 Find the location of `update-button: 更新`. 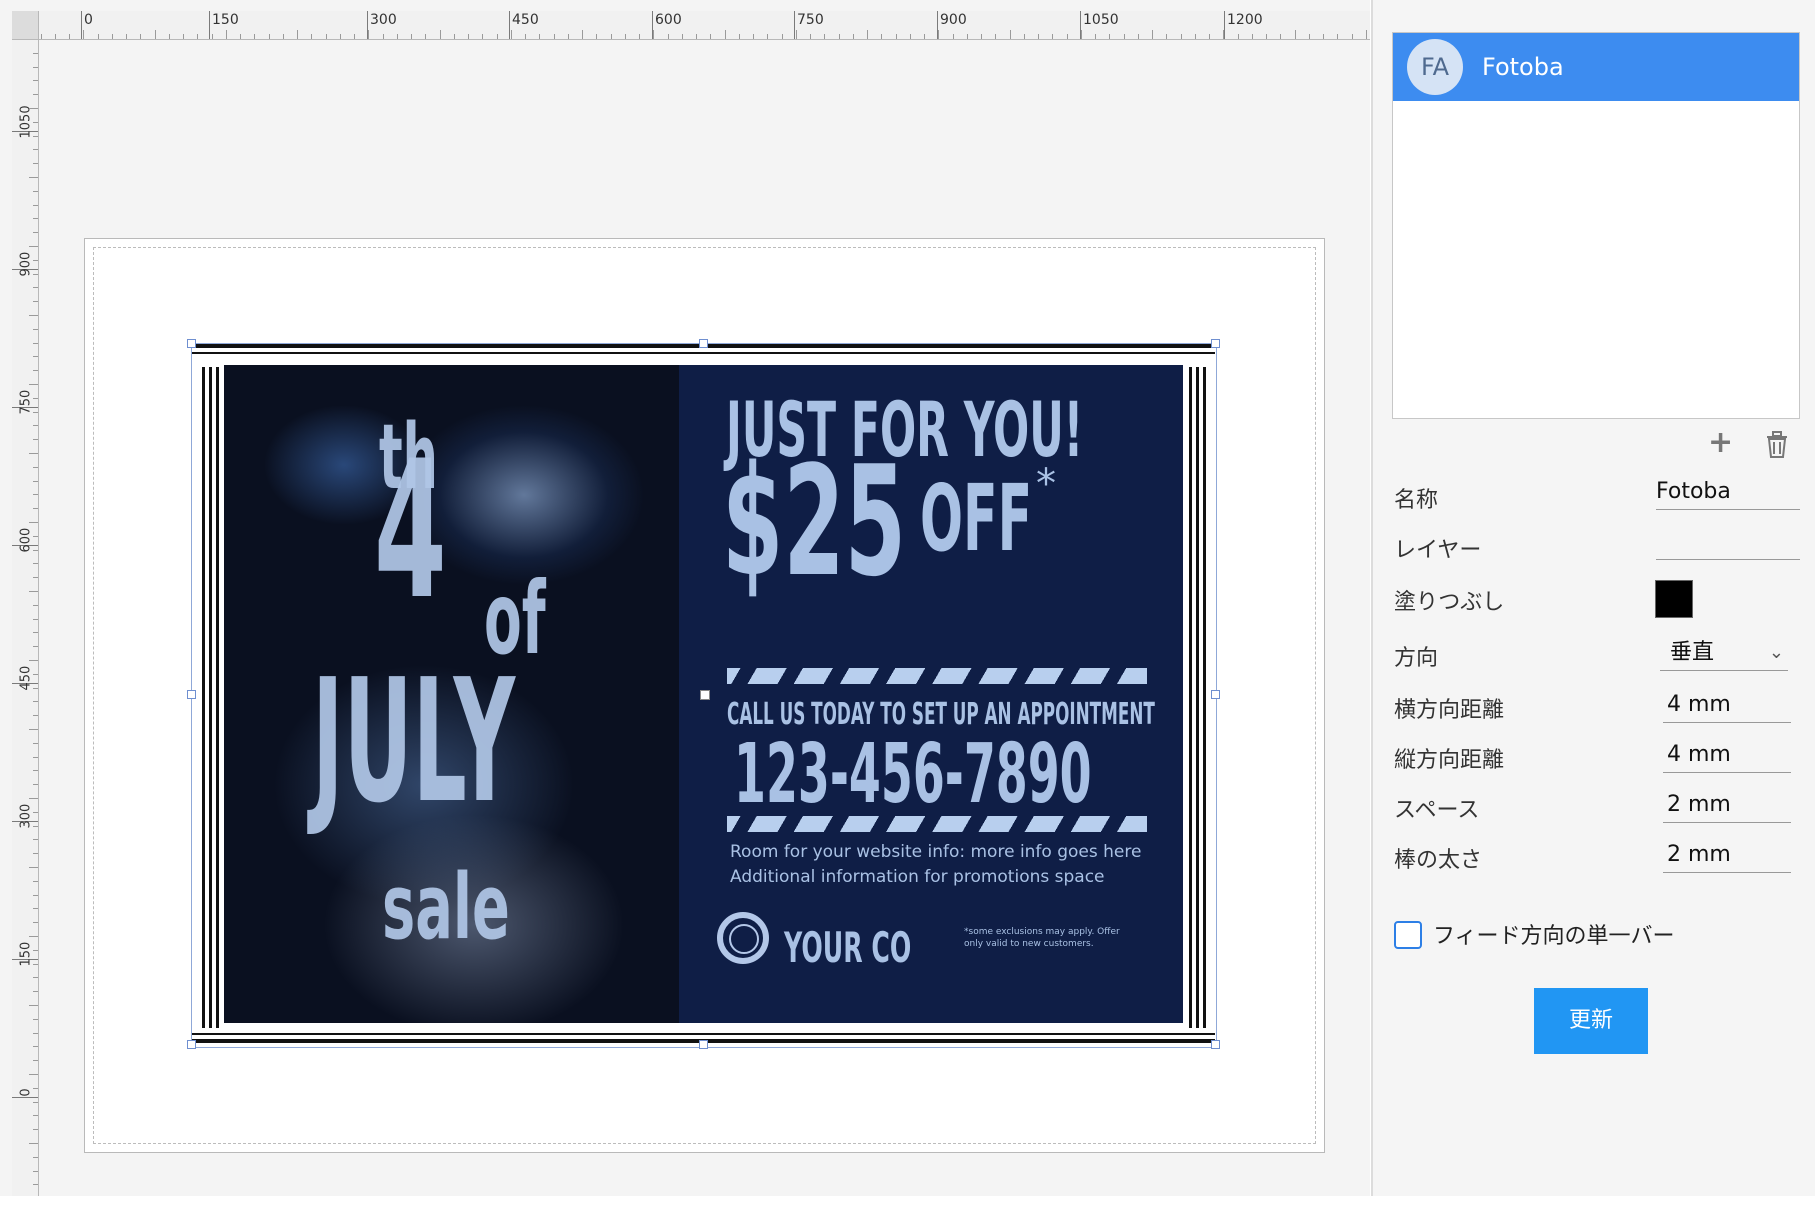

update-button: 更新 is located at coordinates (1591, 1021).